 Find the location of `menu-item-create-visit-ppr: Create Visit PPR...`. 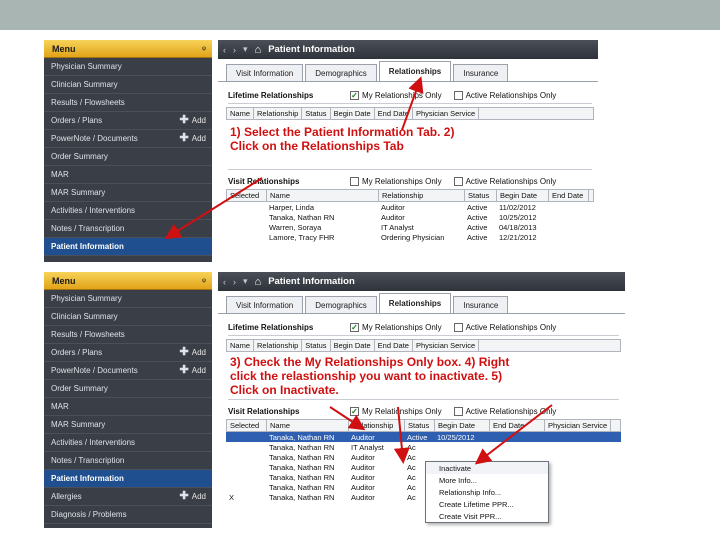

menu-item-create-visit-ppr: Create Visit PPR... is located at coordinates (487, 516).